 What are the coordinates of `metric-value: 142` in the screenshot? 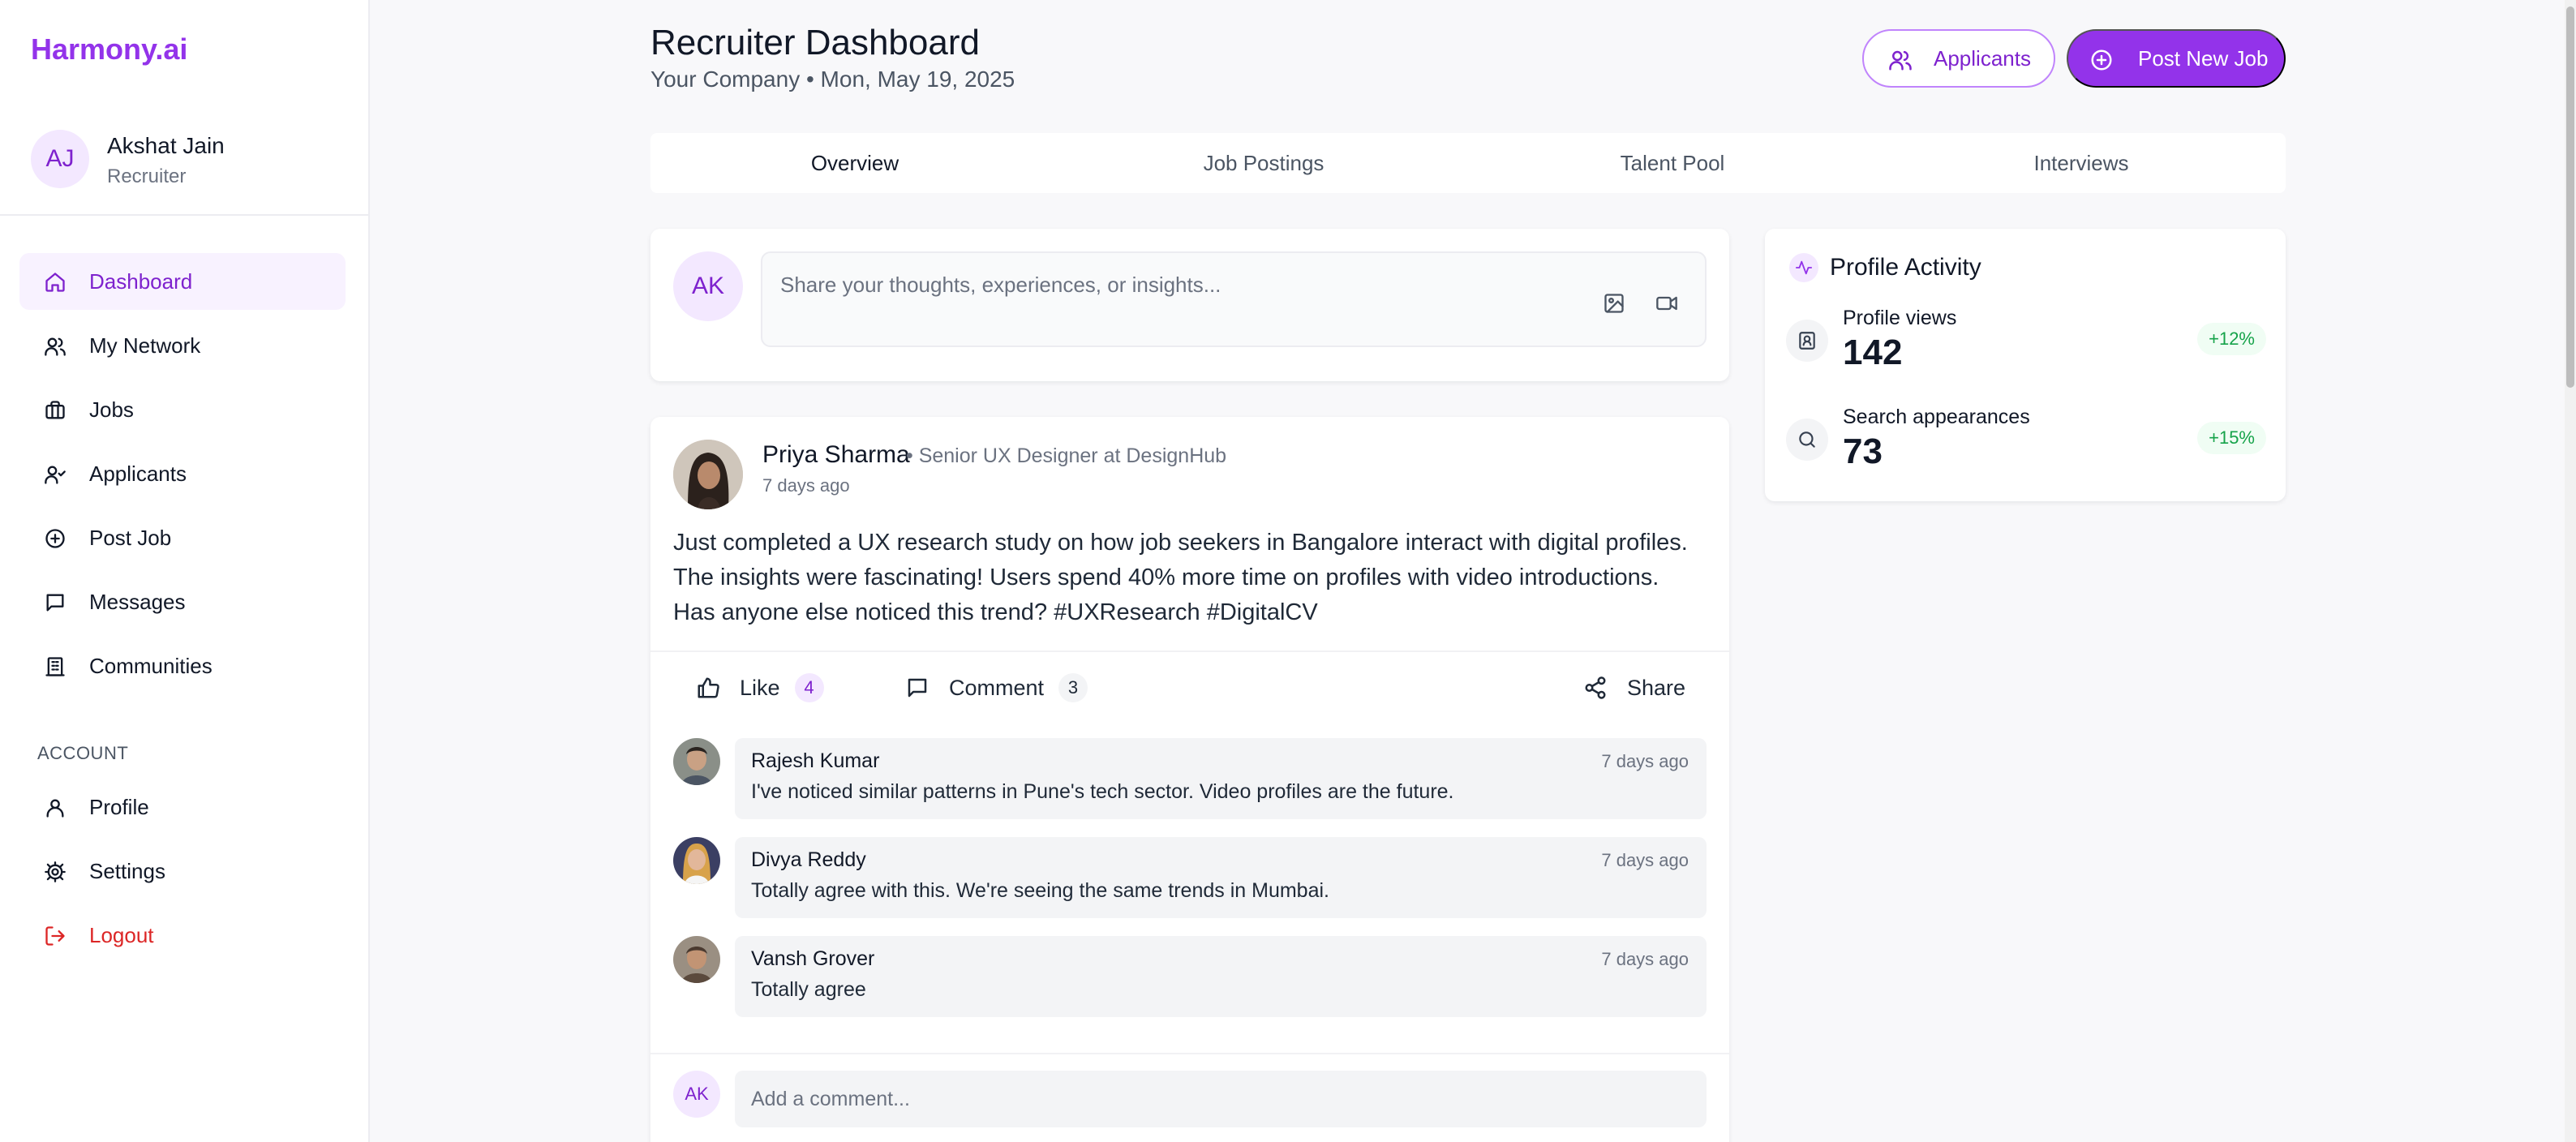 It's located at (1873, 352).